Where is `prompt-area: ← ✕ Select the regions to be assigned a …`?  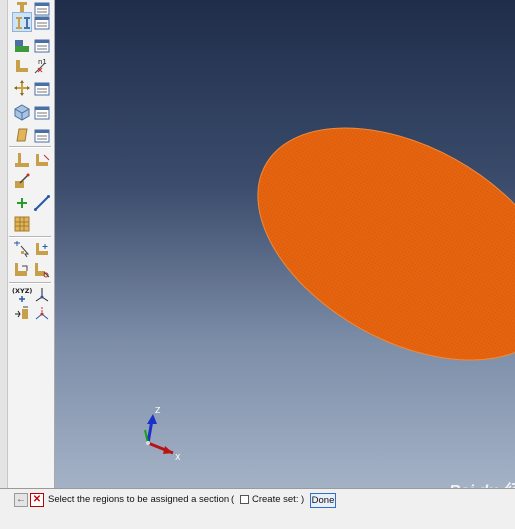 prompt-area: ← ✕ Select the regions to be assigned a … is located at coordinates (257, 508).